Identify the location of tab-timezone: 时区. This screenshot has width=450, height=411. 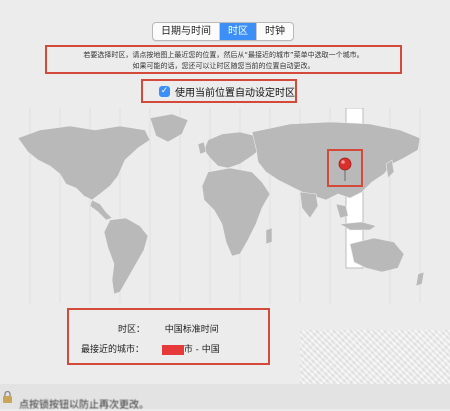
(238, 31).